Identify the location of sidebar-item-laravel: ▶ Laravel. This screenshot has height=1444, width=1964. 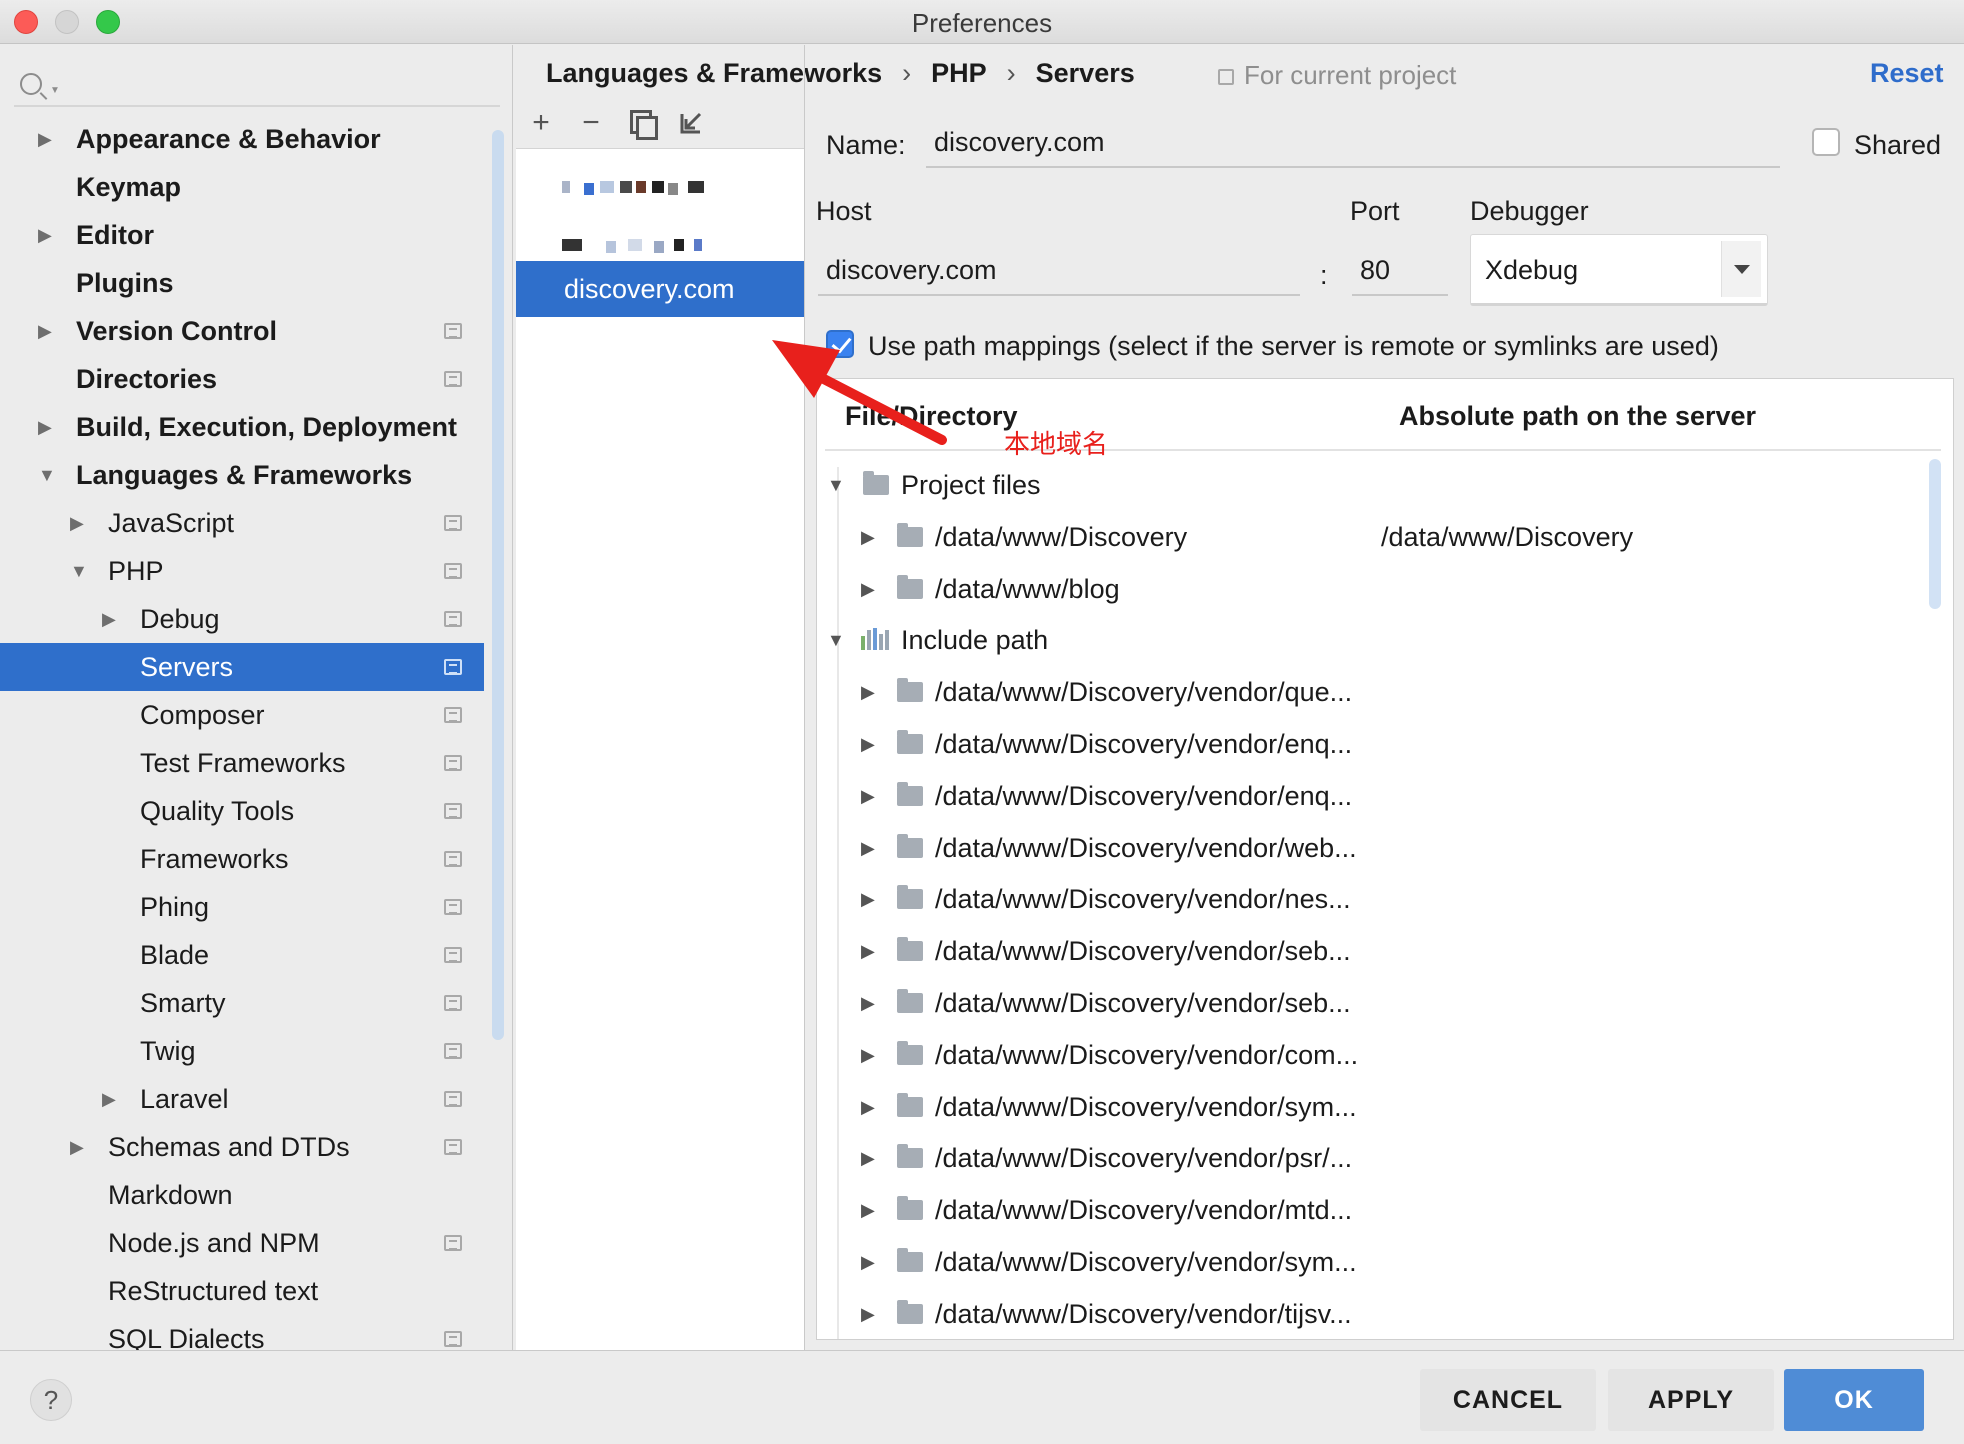
(242, 1099).